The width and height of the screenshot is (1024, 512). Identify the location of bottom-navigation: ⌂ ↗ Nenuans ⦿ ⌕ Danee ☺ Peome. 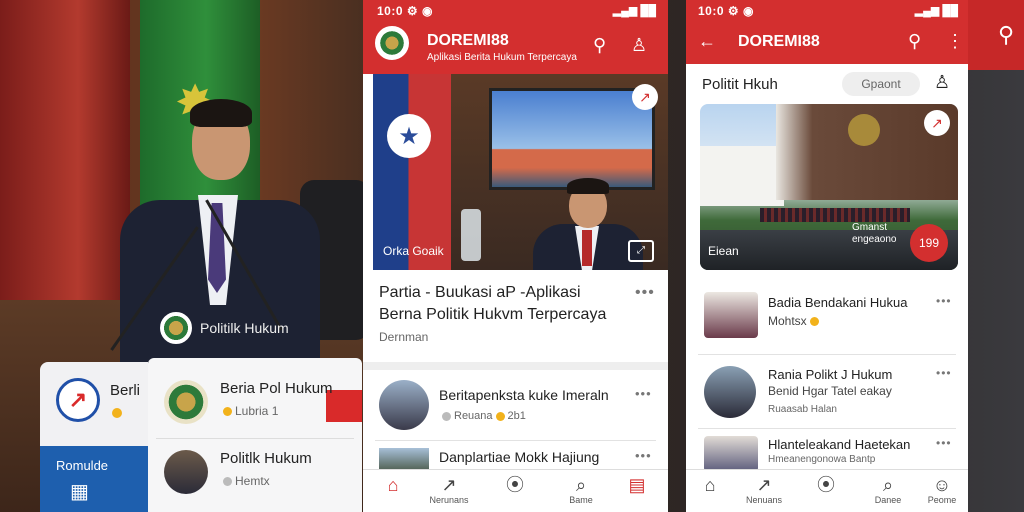
(827, 490).